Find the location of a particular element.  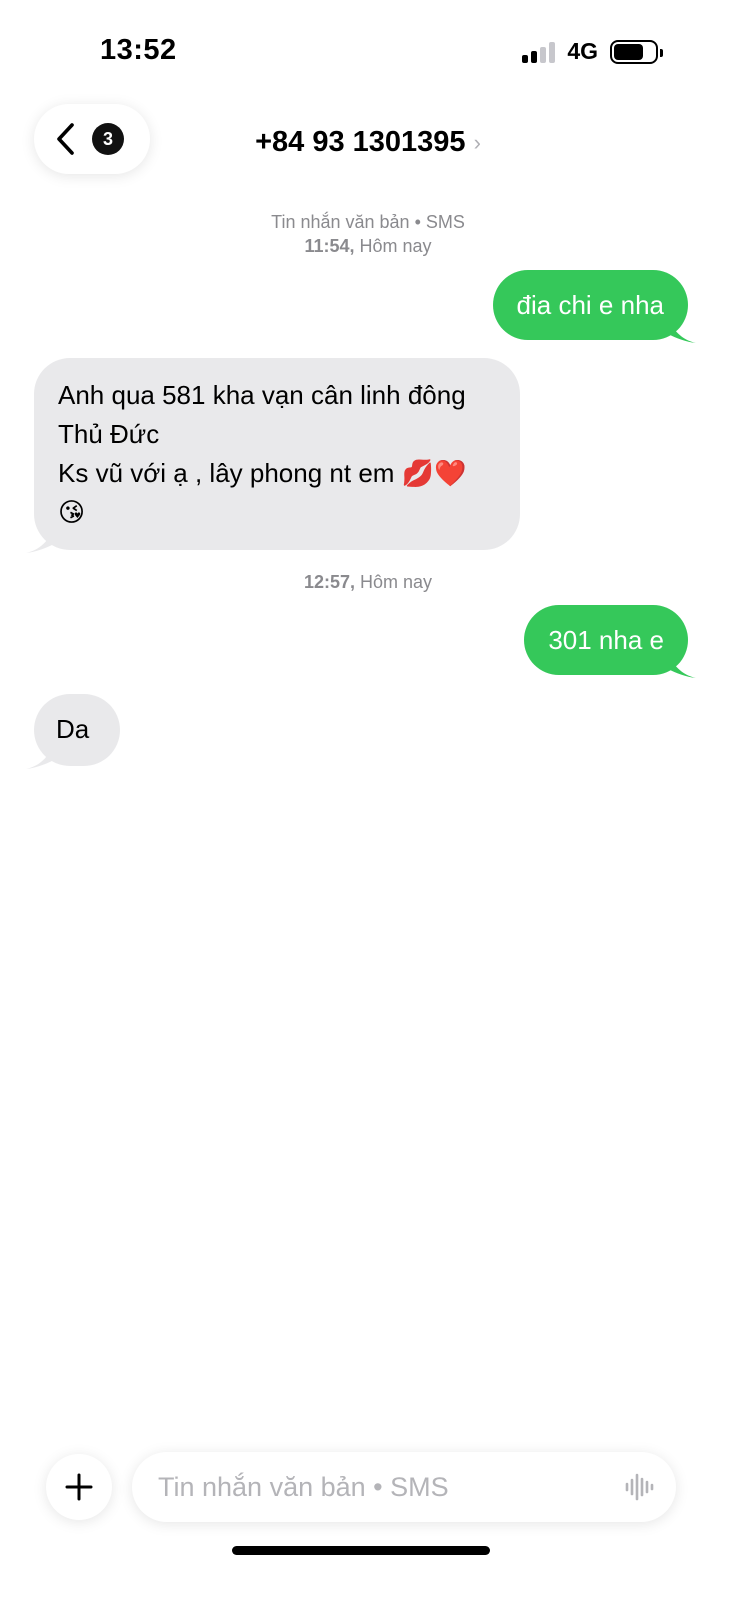

message-composer is located at coordinates (404, 1487).